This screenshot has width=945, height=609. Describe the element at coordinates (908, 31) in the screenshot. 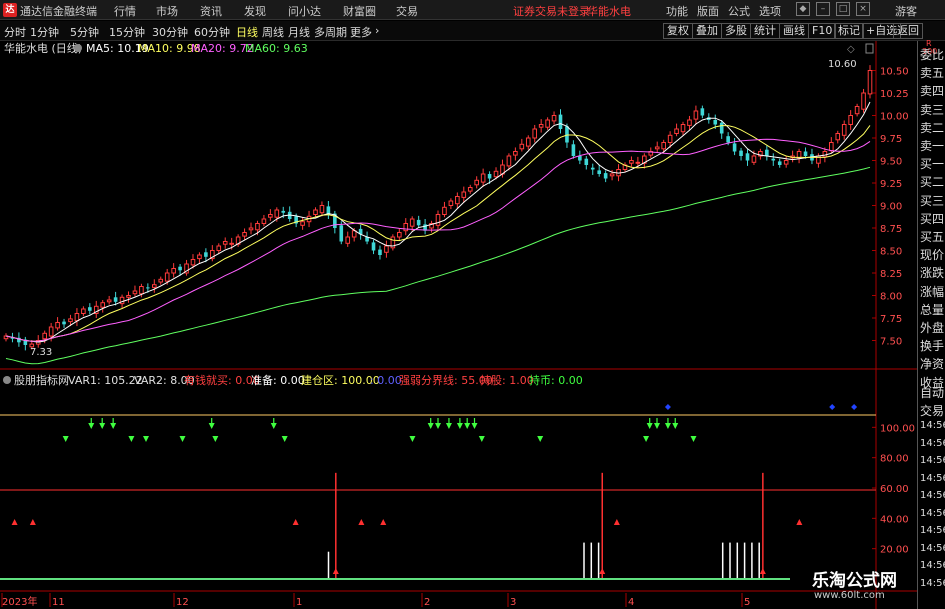

I see `back-button: 返回` at that location.